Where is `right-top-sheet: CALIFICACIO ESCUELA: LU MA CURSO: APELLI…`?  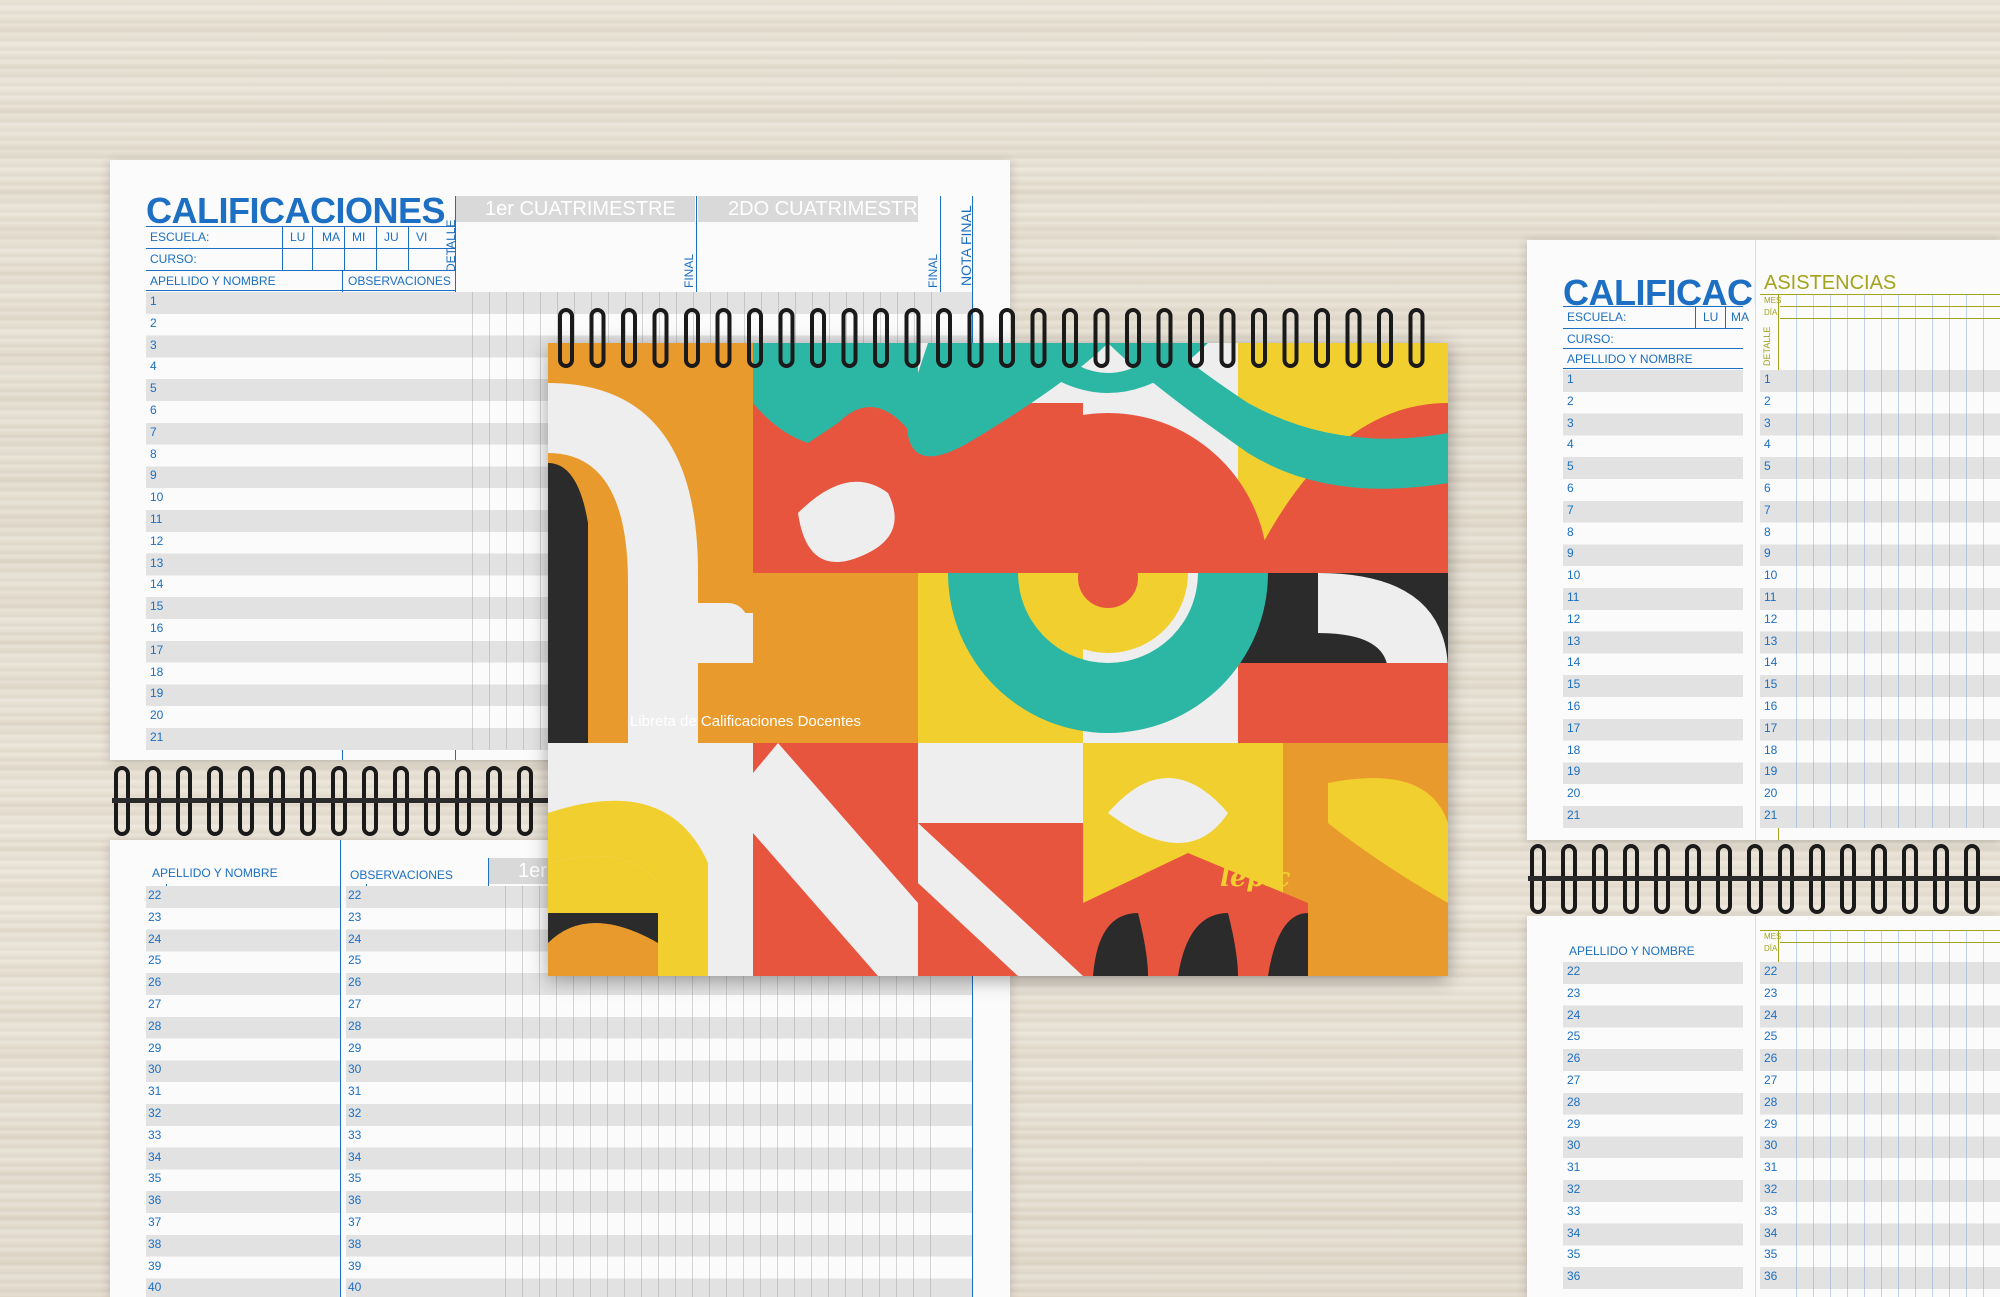 right-top-sheet: CALIFICACIO ESCUELA: LU MA CURSO: APELLI… is located at coordinates (1763, 540).